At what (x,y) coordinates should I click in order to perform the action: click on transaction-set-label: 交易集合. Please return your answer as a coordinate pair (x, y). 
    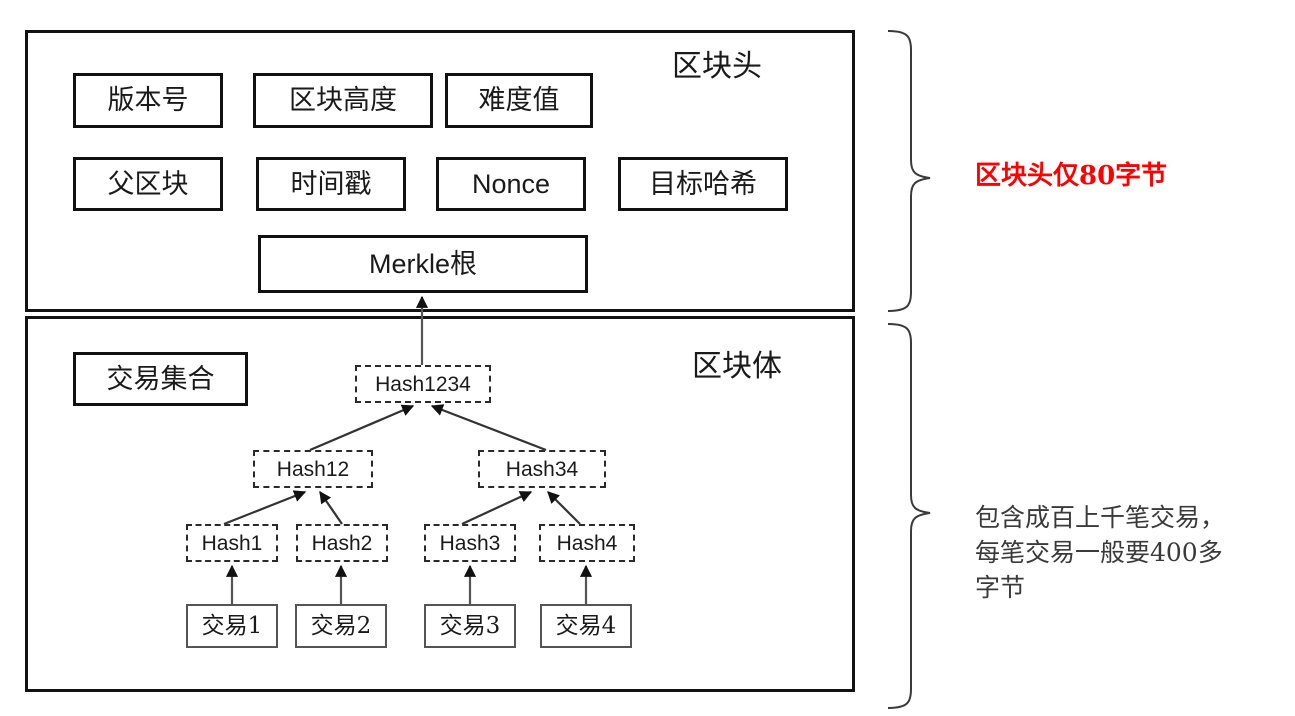
    Looking at the image, I should click on (160, 379).